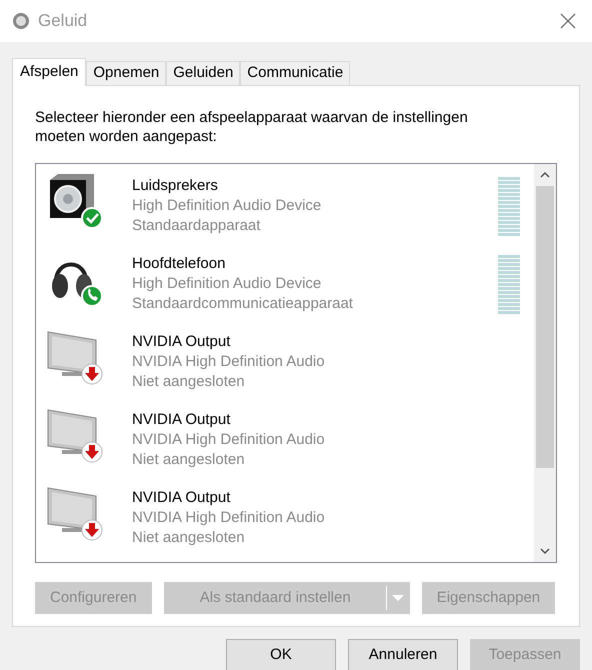 The image size is (592, 670). I want to click on device-status: Standaardcommunicatieapparaat, so click(243, 304).